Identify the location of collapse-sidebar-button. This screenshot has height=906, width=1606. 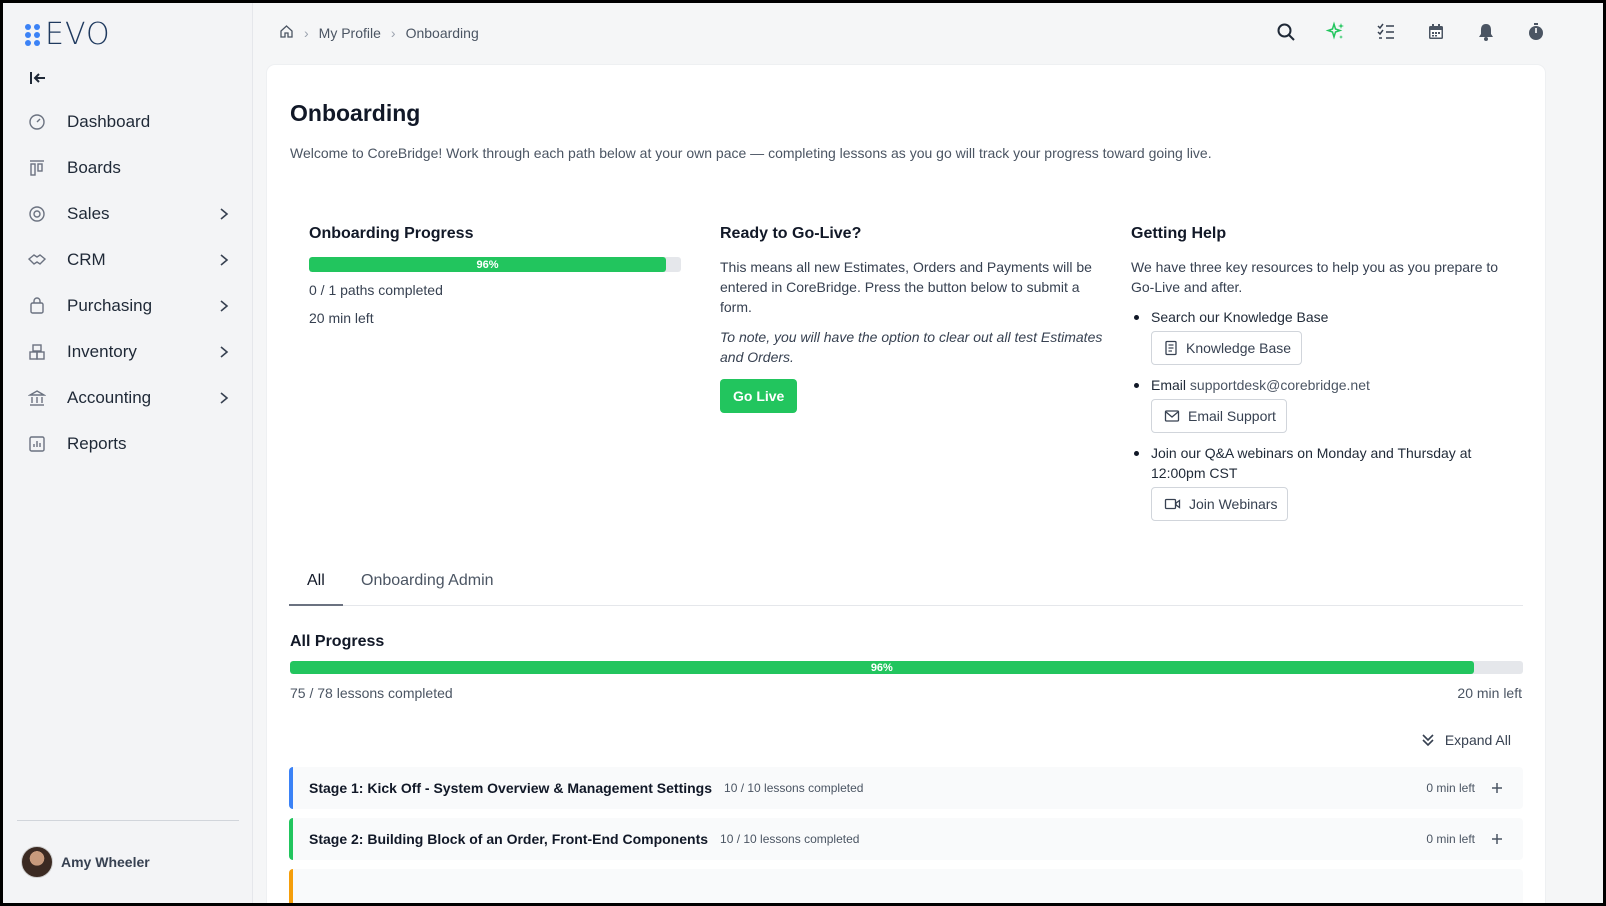
(38, 78).